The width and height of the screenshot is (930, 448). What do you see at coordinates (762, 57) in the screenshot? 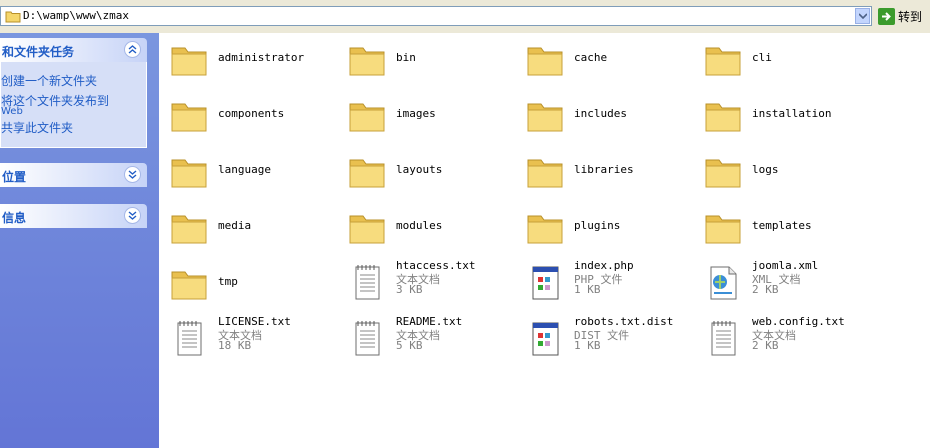
I see `item-name: cli` at bounding box center [762, 57].